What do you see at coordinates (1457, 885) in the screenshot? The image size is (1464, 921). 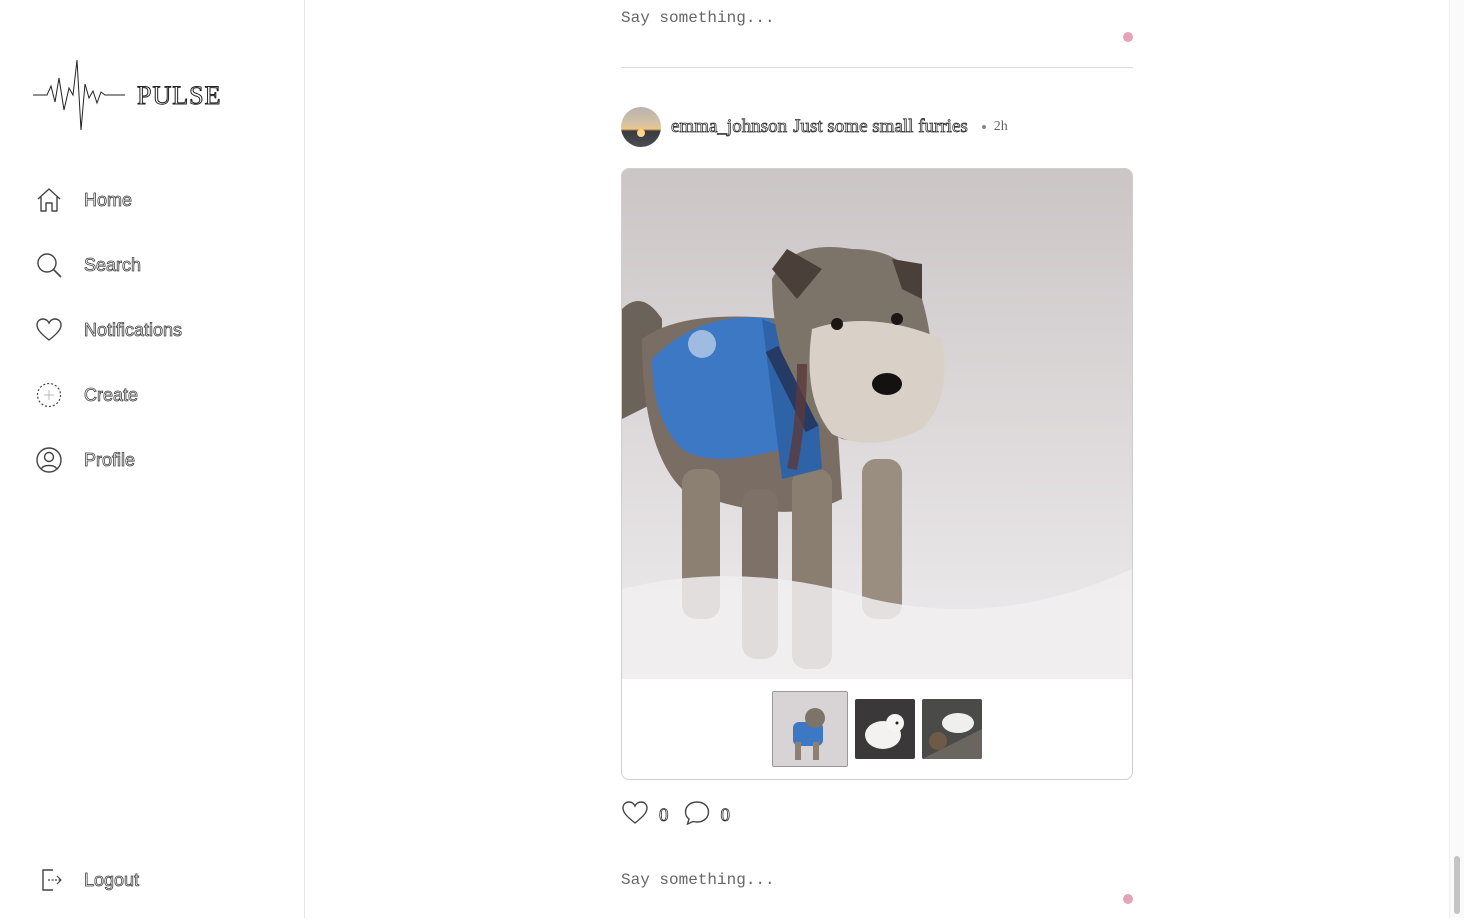 I see `scrollbar-thumb` at bounding box center [1457, 885].